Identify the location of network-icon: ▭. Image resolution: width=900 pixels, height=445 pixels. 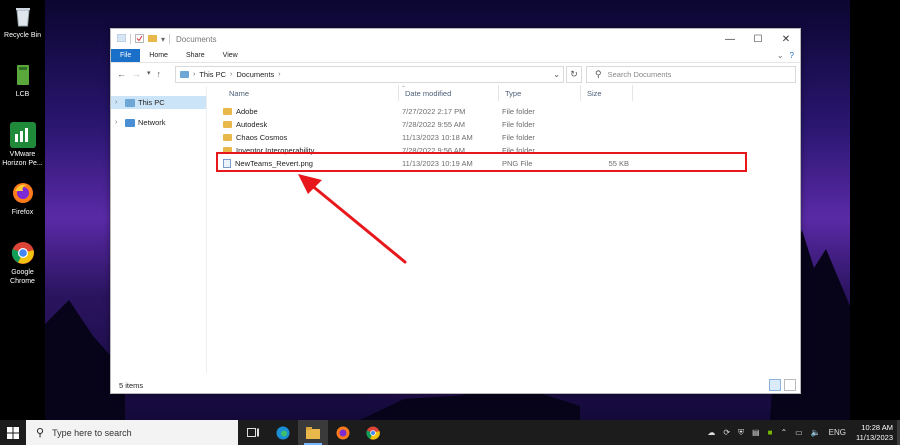
(799, 432).